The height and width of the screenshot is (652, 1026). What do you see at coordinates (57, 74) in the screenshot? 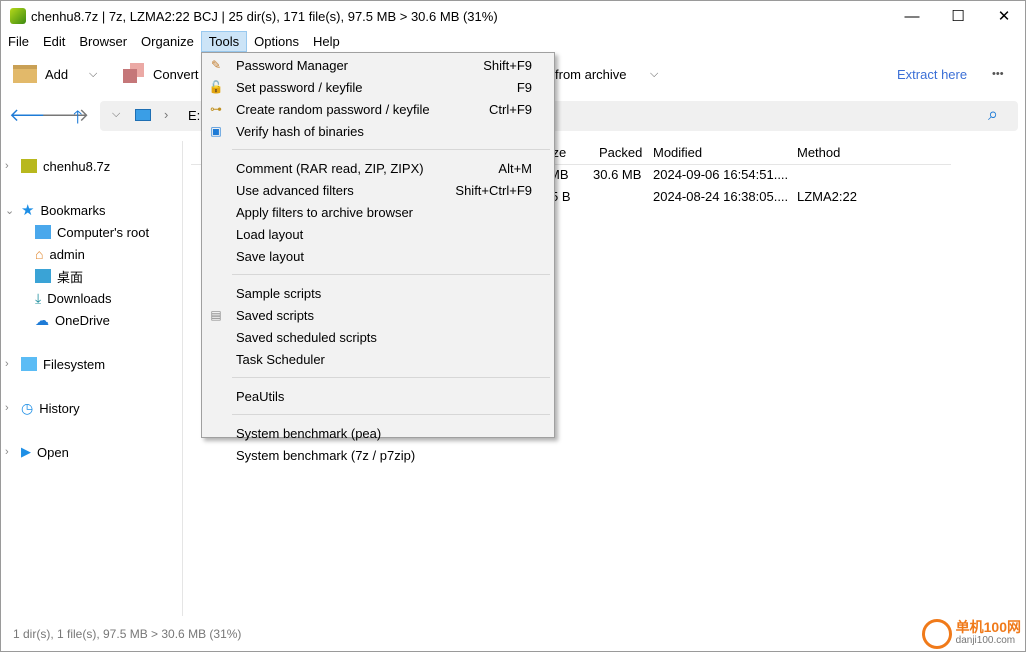
I see `add-label: Add` at bounding box center [57, 74].